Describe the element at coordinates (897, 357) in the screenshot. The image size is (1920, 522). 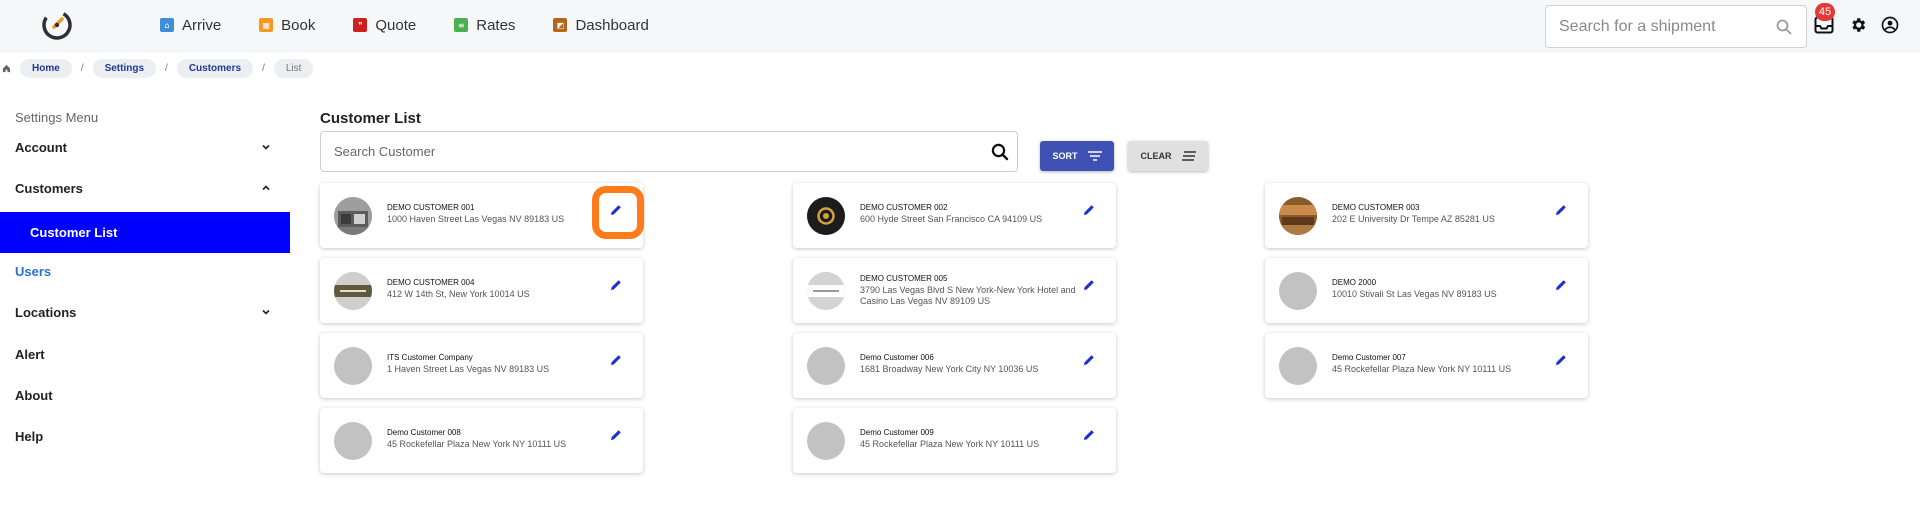
I see `customer-name: Demo Customer 006` at that location.